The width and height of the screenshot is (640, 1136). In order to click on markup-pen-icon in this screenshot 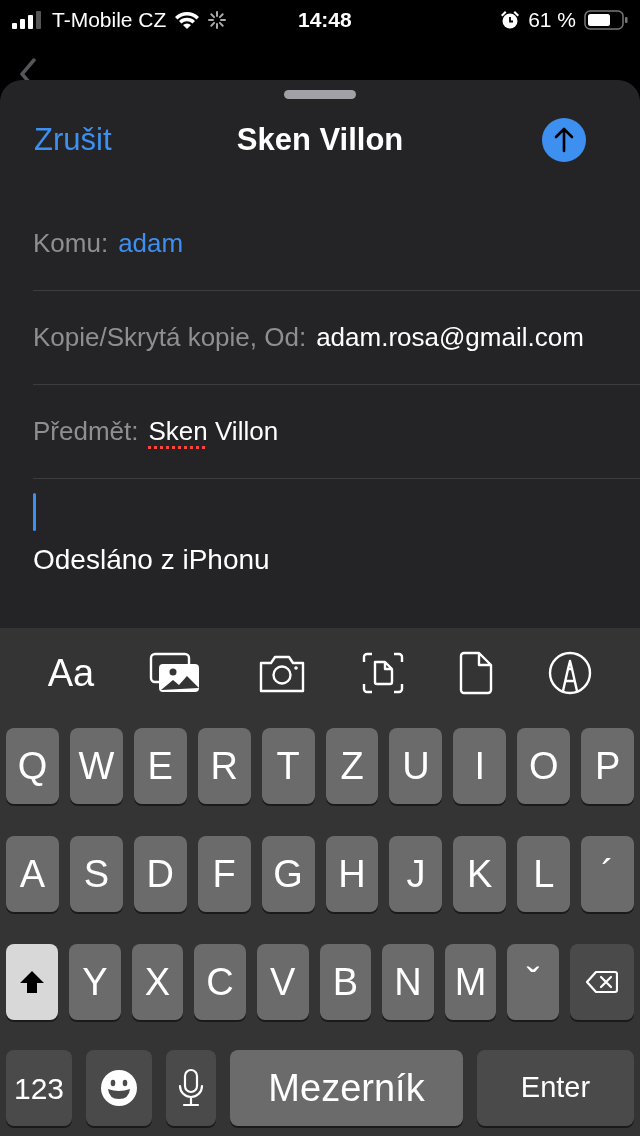, I will do `click(570, 673)`.